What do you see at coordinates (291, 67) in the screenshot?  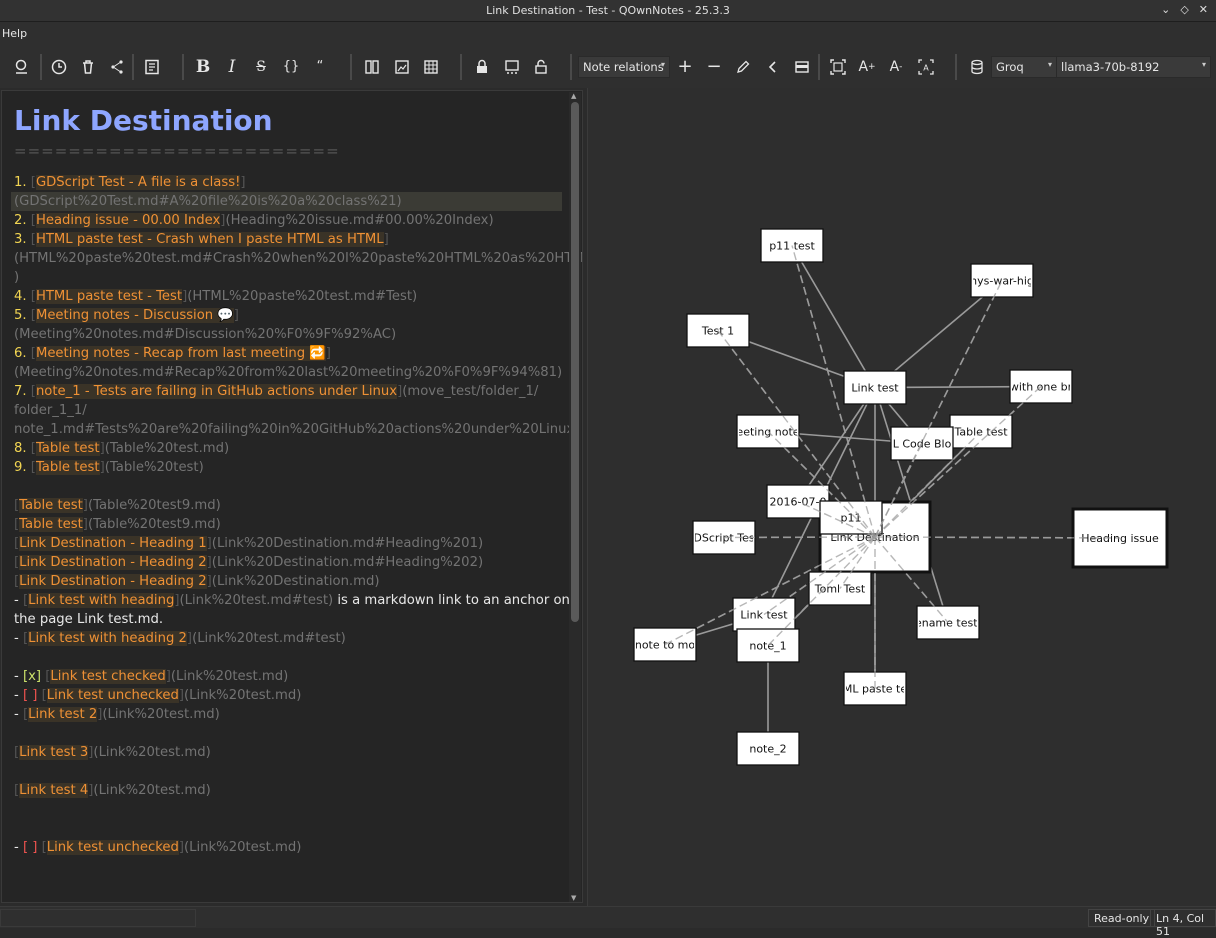 I see `code-icon: {}` at bounding box center [291, 67].